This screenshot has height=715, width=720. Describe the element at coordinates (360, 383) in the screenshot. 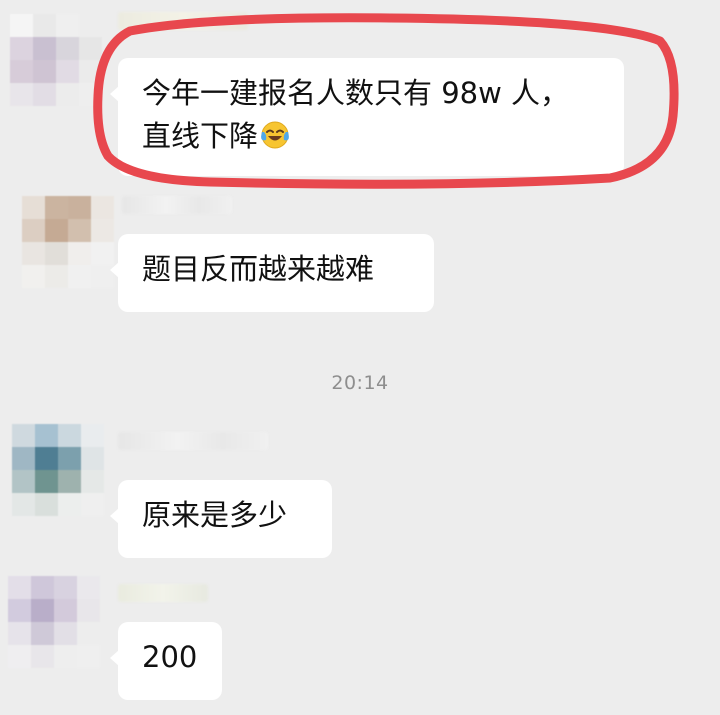

I see `timestamp: 20:14` at that location.